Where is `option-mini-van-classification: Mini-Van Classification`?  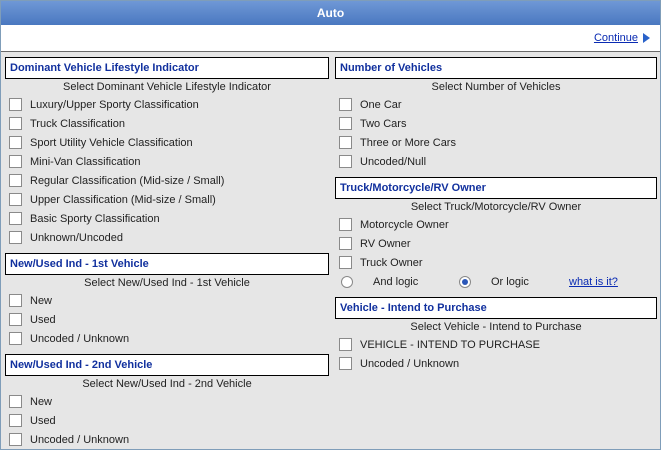 option-mini-van-classification: Mini-Van Classification is located at coordinates (167, 161).